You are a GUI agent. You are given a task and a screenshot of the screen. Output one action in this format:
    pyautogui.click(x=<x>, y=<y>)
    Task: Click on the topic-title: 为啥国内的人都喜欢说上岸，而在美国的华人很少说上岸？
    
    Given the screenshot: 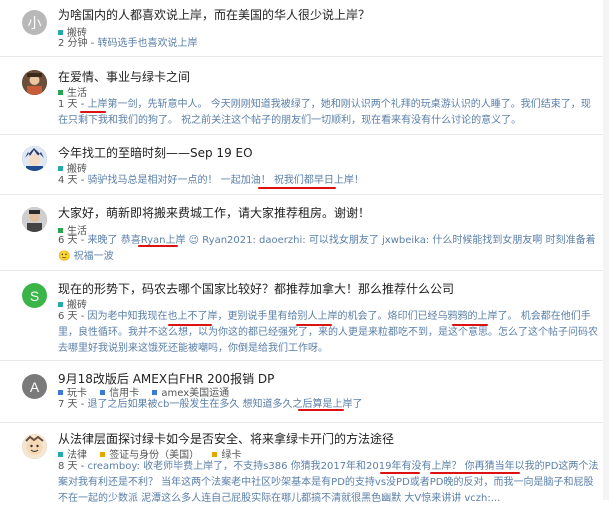 What is the action you would take?
    pyautogui.click(x=214, y=14)
    